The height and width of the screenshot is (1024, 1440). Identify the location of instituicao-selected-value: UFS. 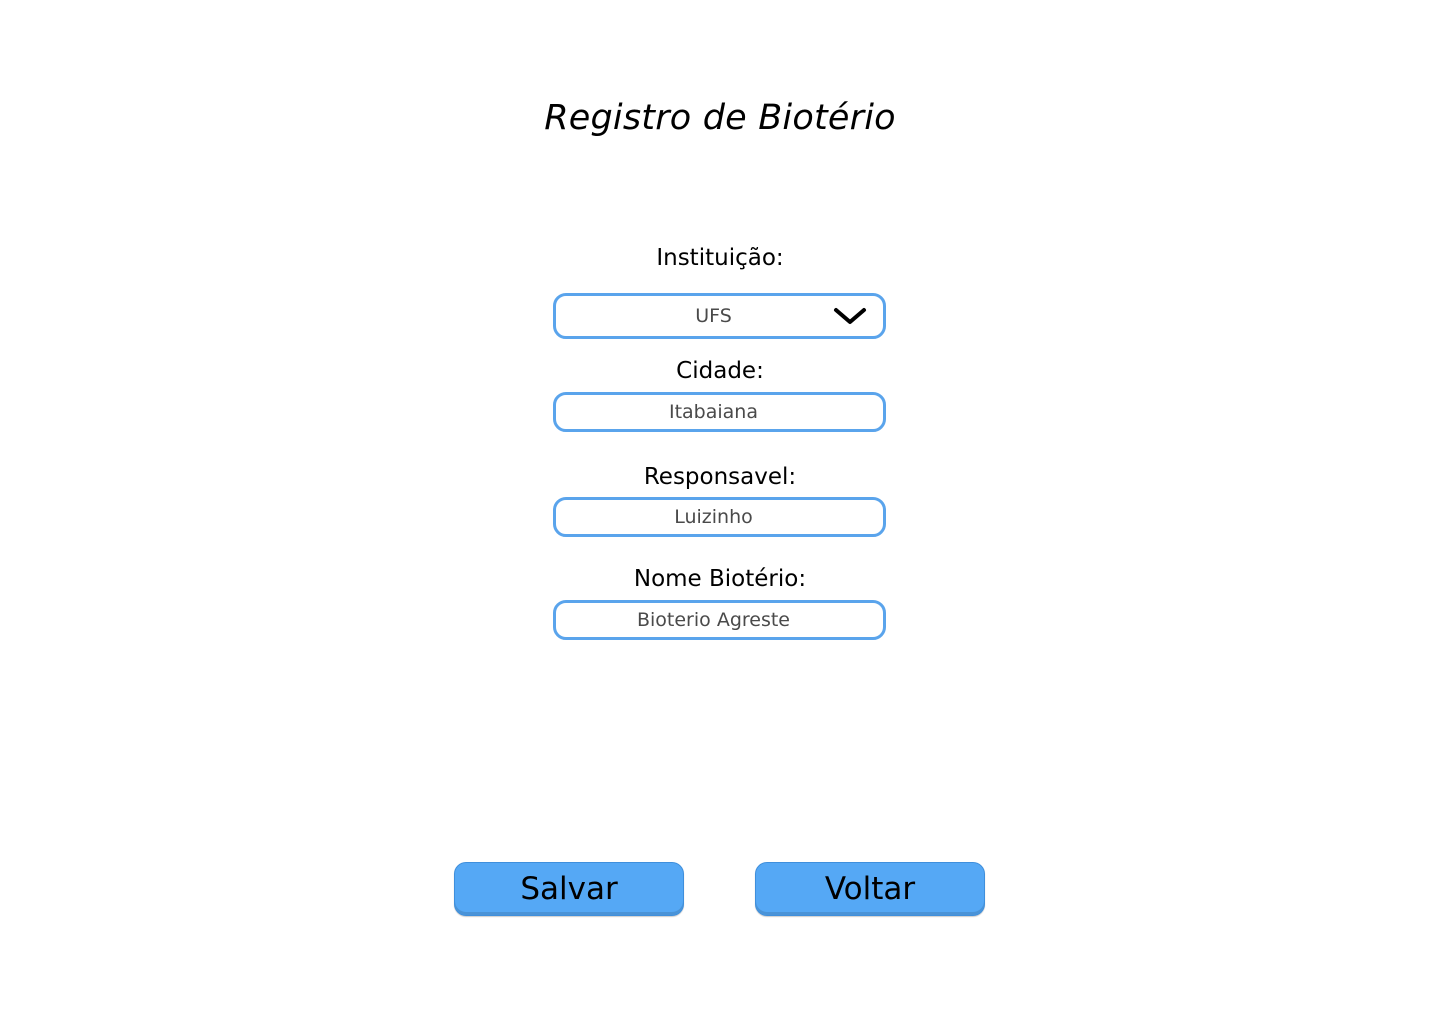
(713, 316).